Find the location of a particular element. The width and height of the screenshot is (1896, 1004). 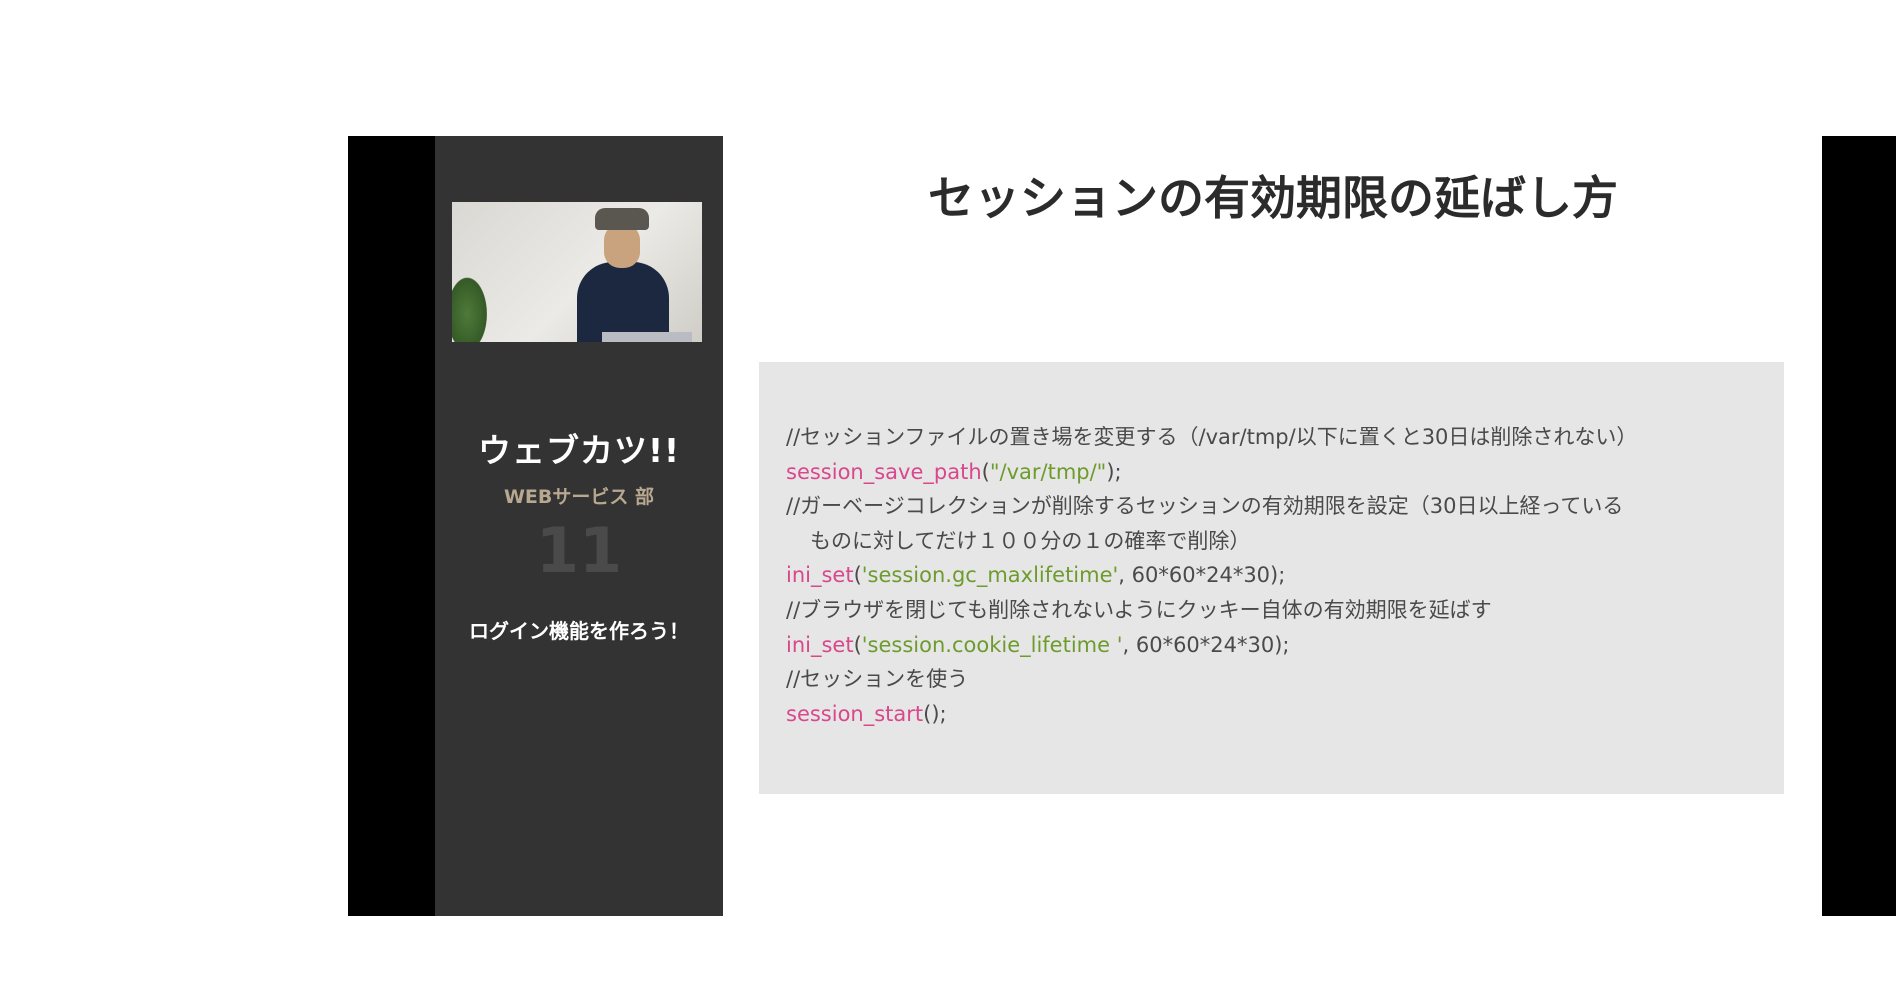

slide-title: セッションの有効期限の延ばし方 is located at coordinates (1273, 198).